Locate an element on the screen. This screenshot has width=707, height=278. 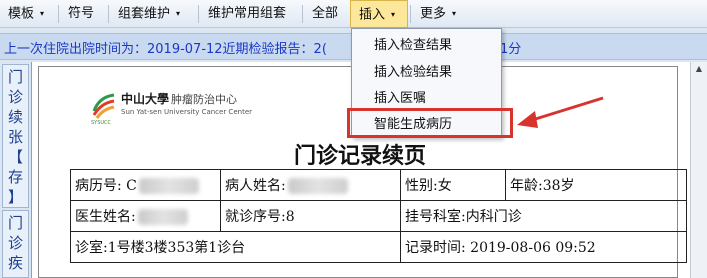
annotation-arrow-icon is located at coordinates (560, 112).